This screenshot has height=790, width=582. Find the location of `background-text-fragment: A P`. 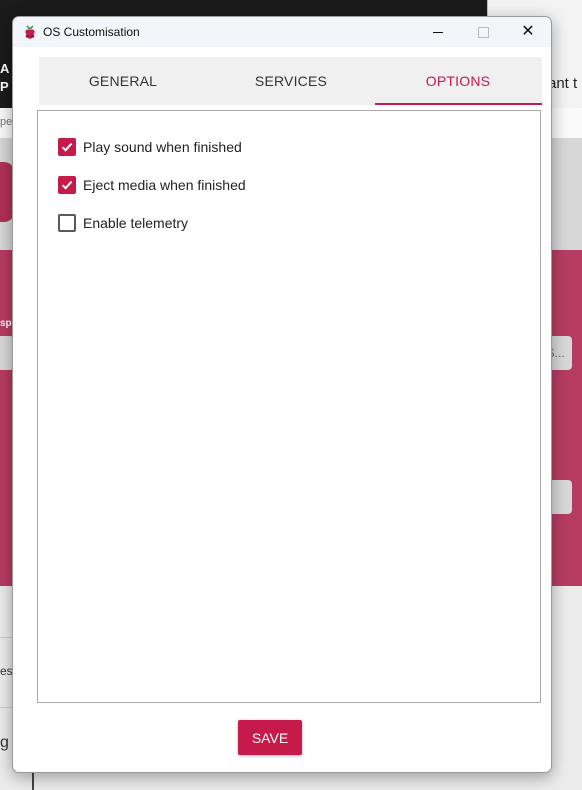

background-text-fragment: A P is located at coordinates (5, 77).